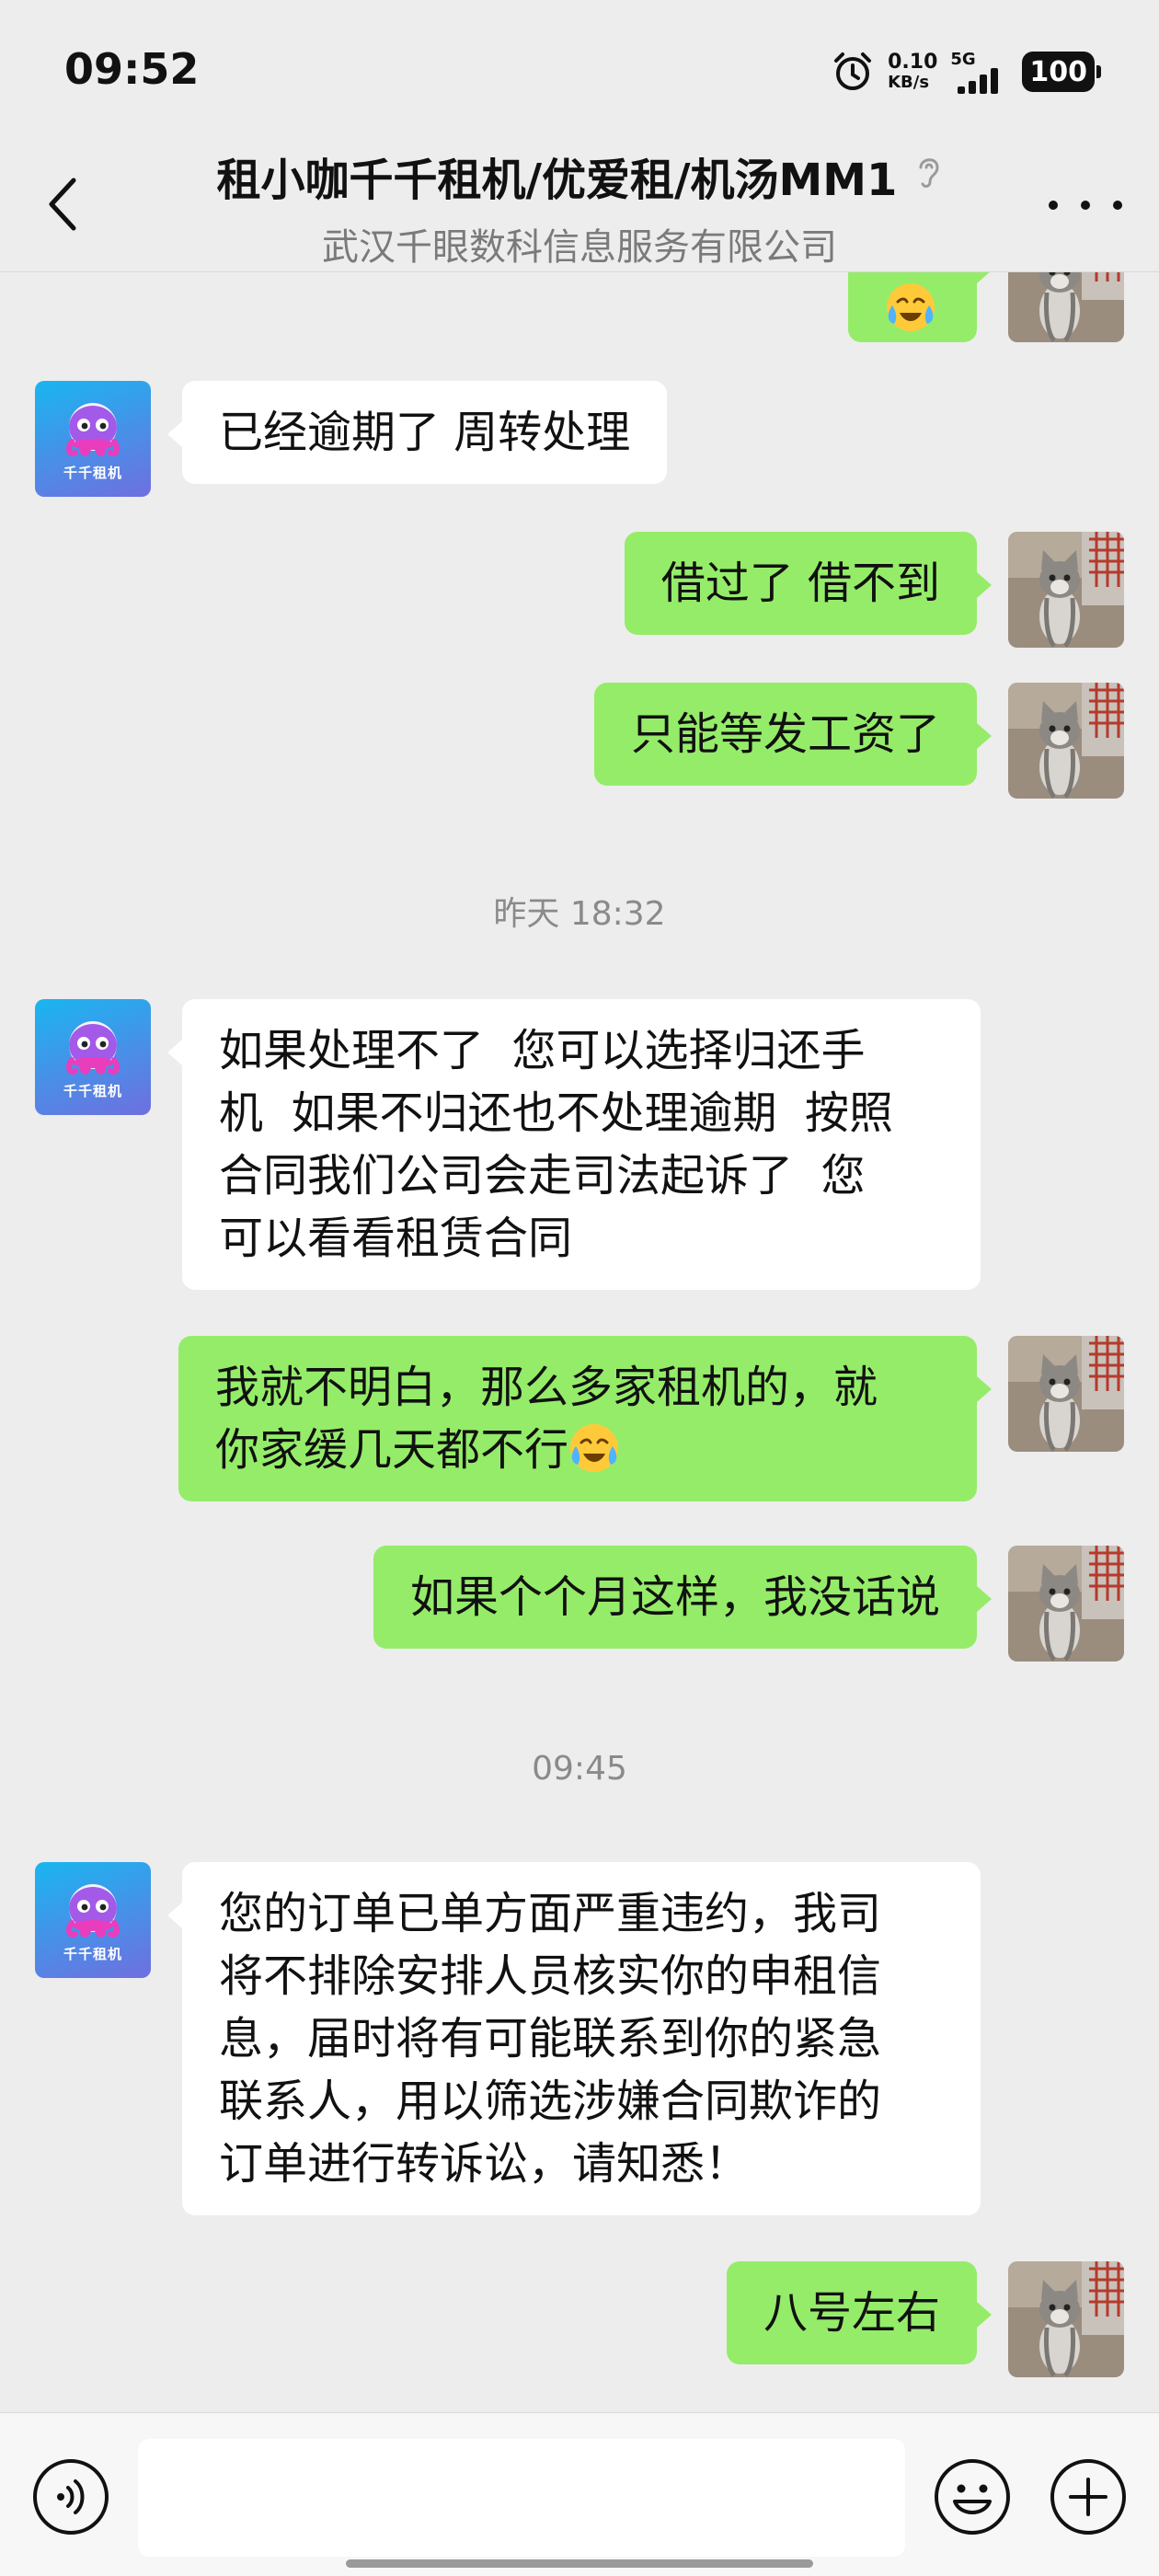  Describe the element at coordinates (579, 247) in the screenshot. I see `chat-subtitle: 武汉千眼数科信息服务有限公司` at that location.